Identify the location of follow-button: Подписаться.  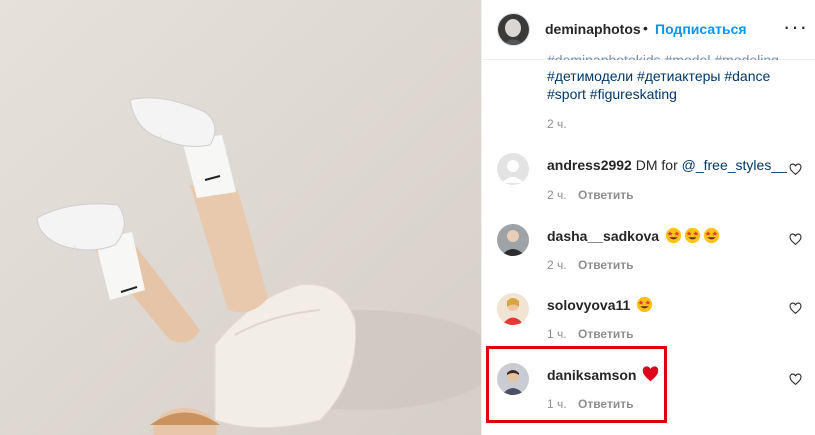
(701, 29).